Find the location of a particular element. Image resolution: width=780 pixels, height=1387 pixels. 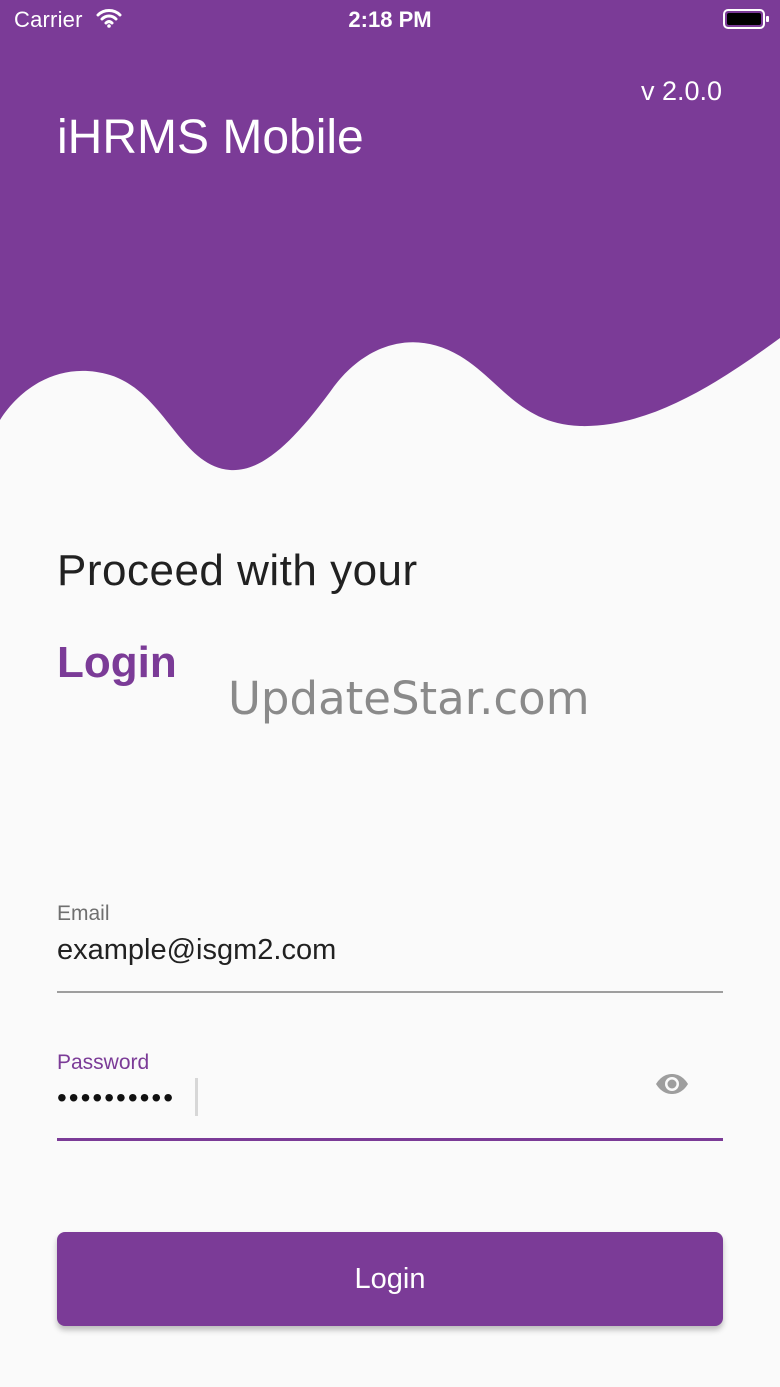

login-button: Login is located at coordinates (390, 1279).